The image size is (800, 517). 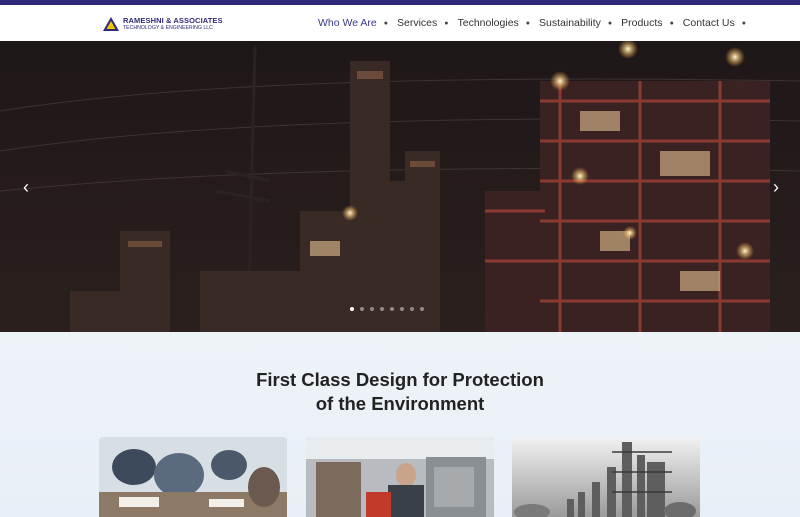 What do you see at coordinates (423, 23) in the screenshot?
I see `nav-item-services: Services ●` at bounding box center [423, 23].